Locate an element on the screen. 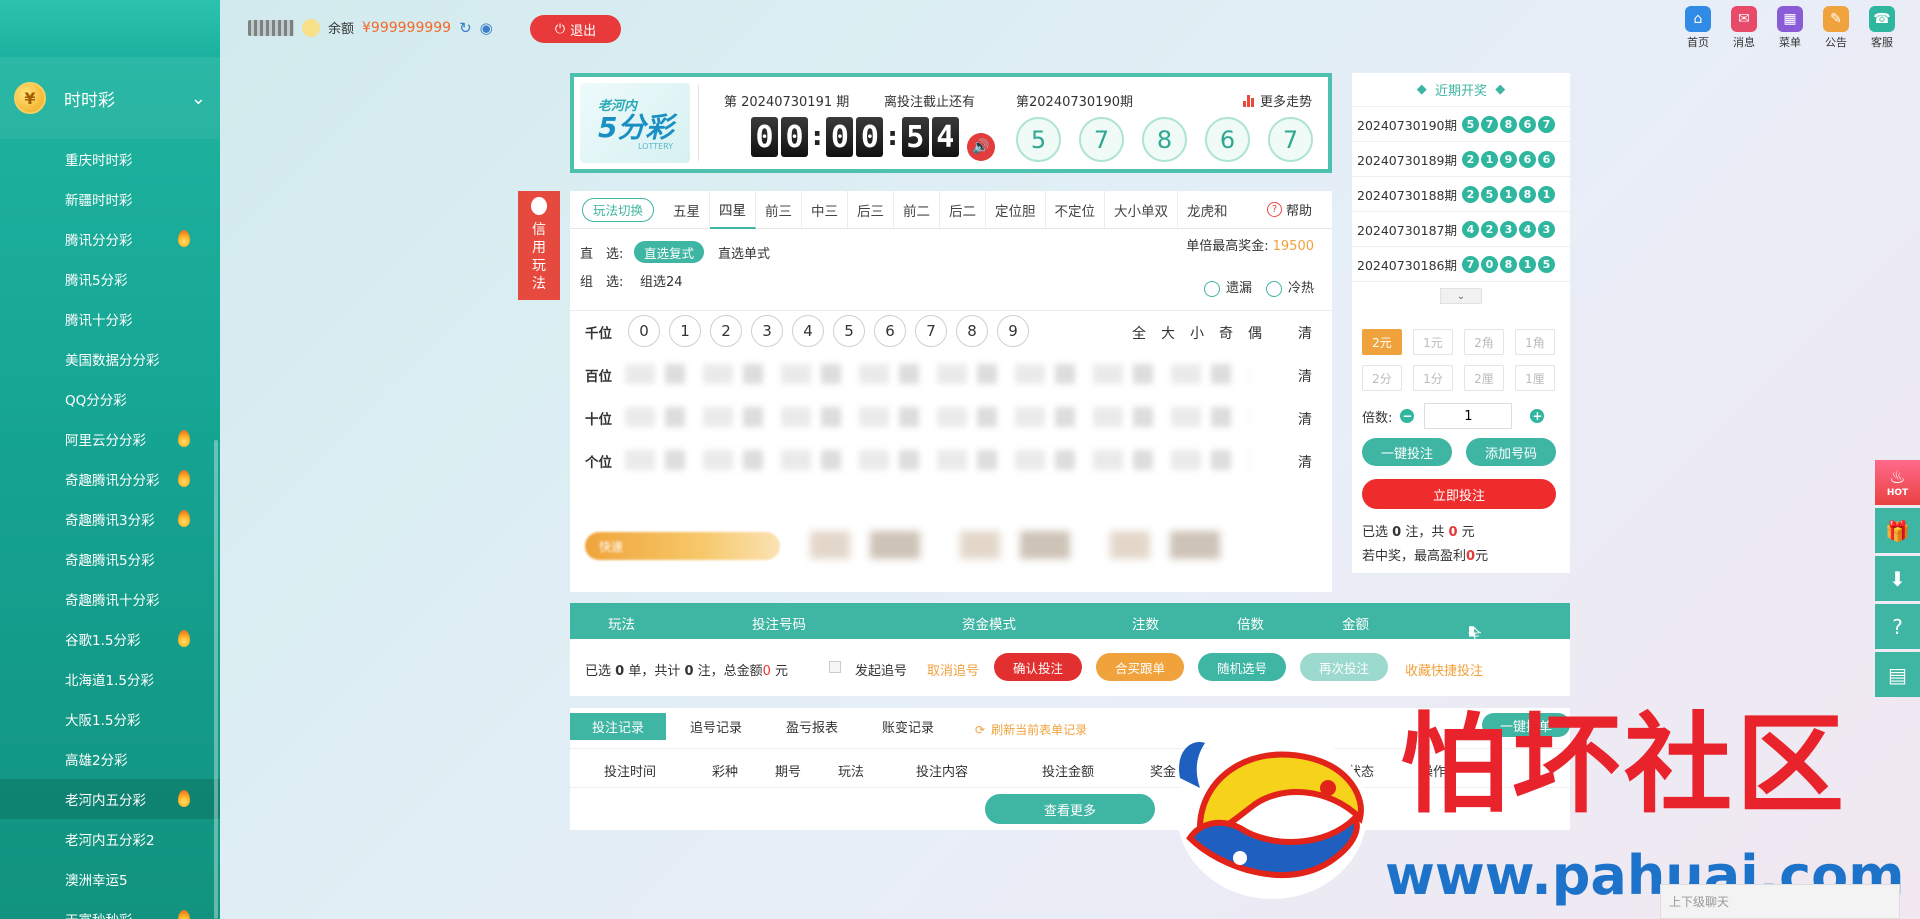 This screenshot has width=1920, height=919. refresh-records-link: ⟳ 刷新当前表单记录 is located at coordinates (1031, 729).